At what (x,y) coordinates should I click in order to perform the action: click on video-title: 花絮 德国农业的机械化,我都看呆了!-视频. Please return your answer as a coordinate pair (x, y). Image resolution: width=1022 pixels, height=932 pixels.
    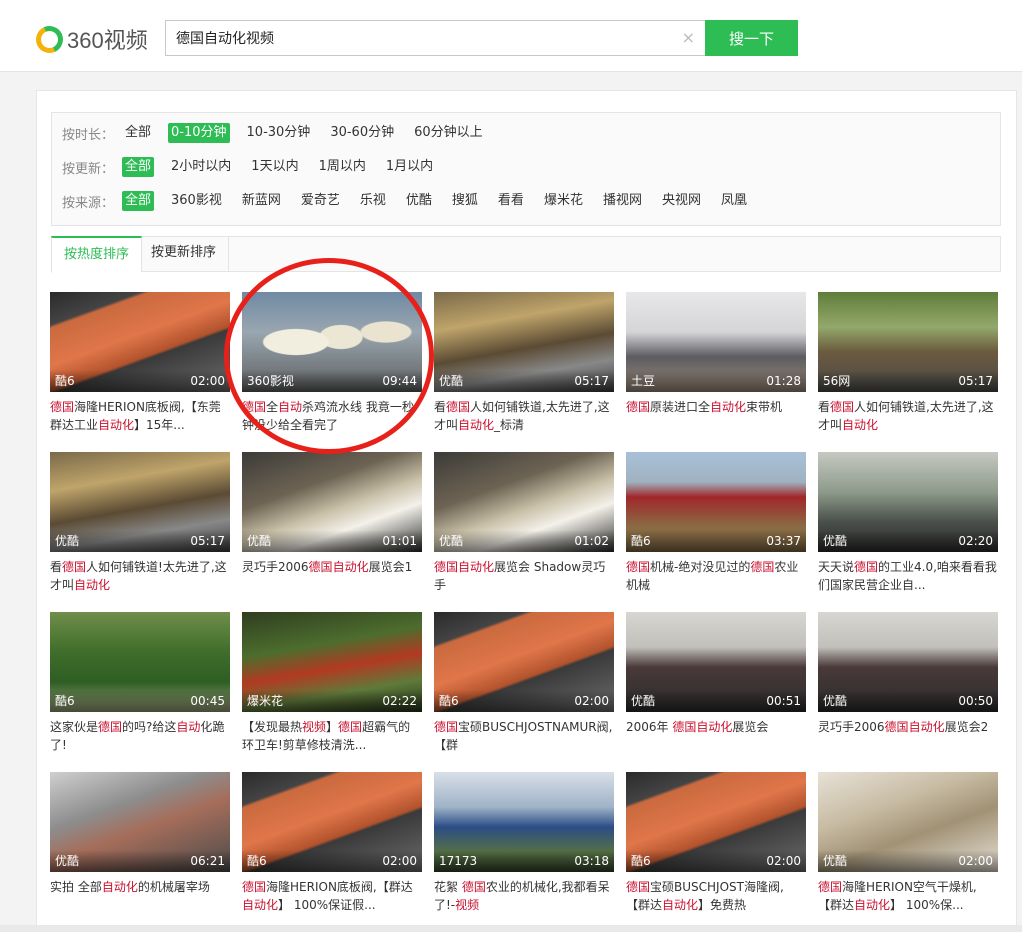
    Looking at the image, I should click on (524, 896).